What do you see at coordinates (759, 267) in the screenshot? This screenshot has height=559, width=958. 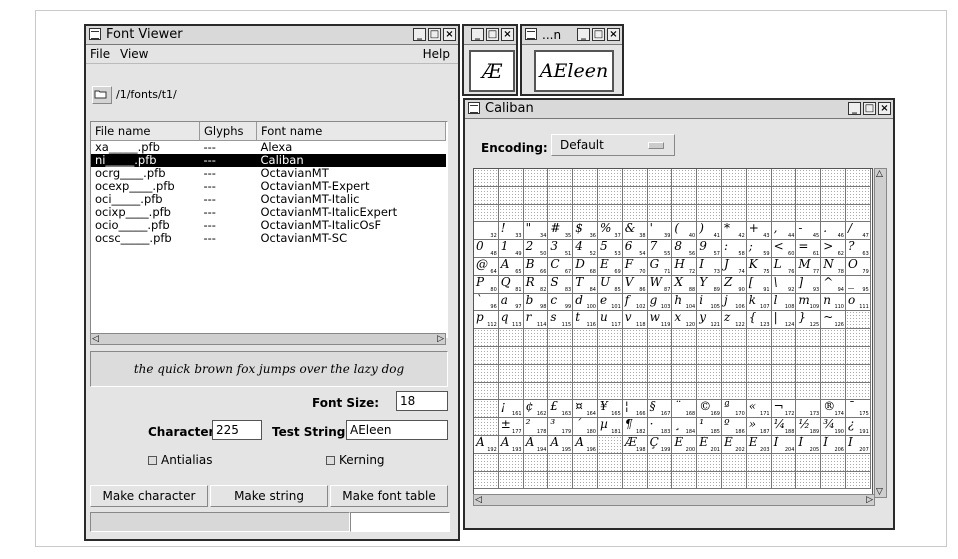 I see `glyph-cell: K 75` at bounding box center [759, 267].